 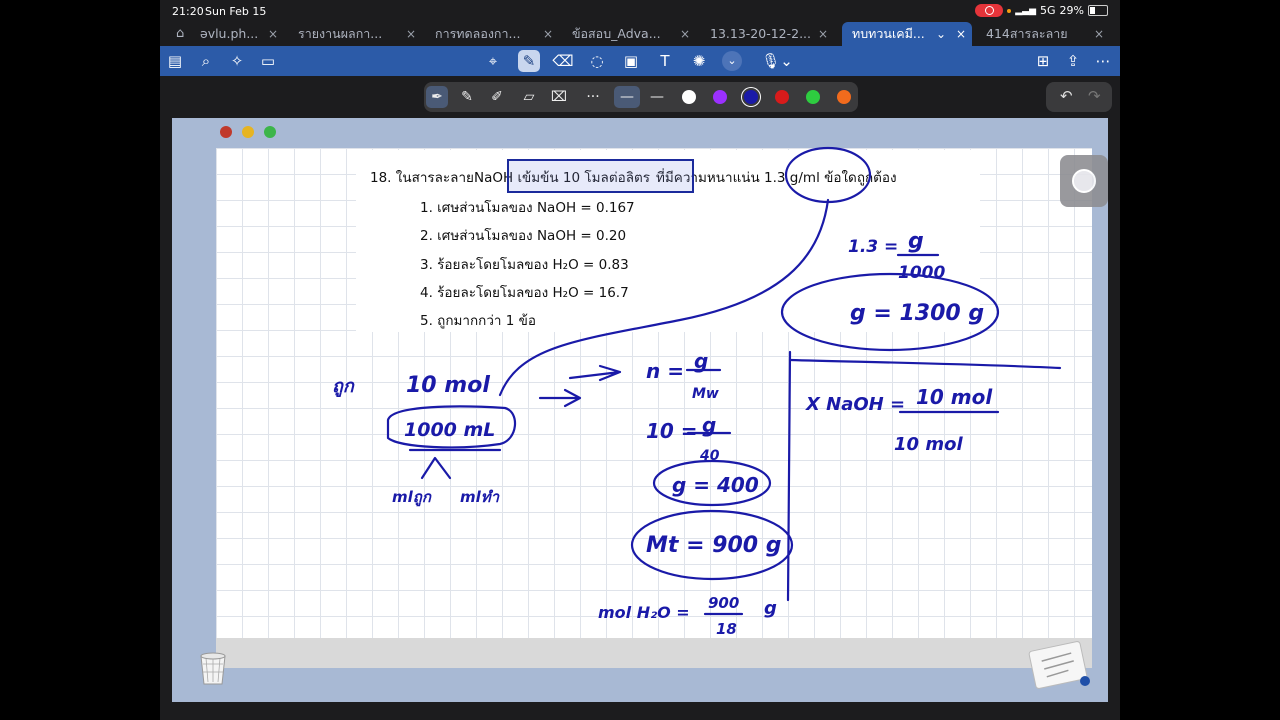 What do you see at coordinates (1103, 61) in the screenshot?
I see `more-icon: ⋯` at bounding box center [1103, 61].